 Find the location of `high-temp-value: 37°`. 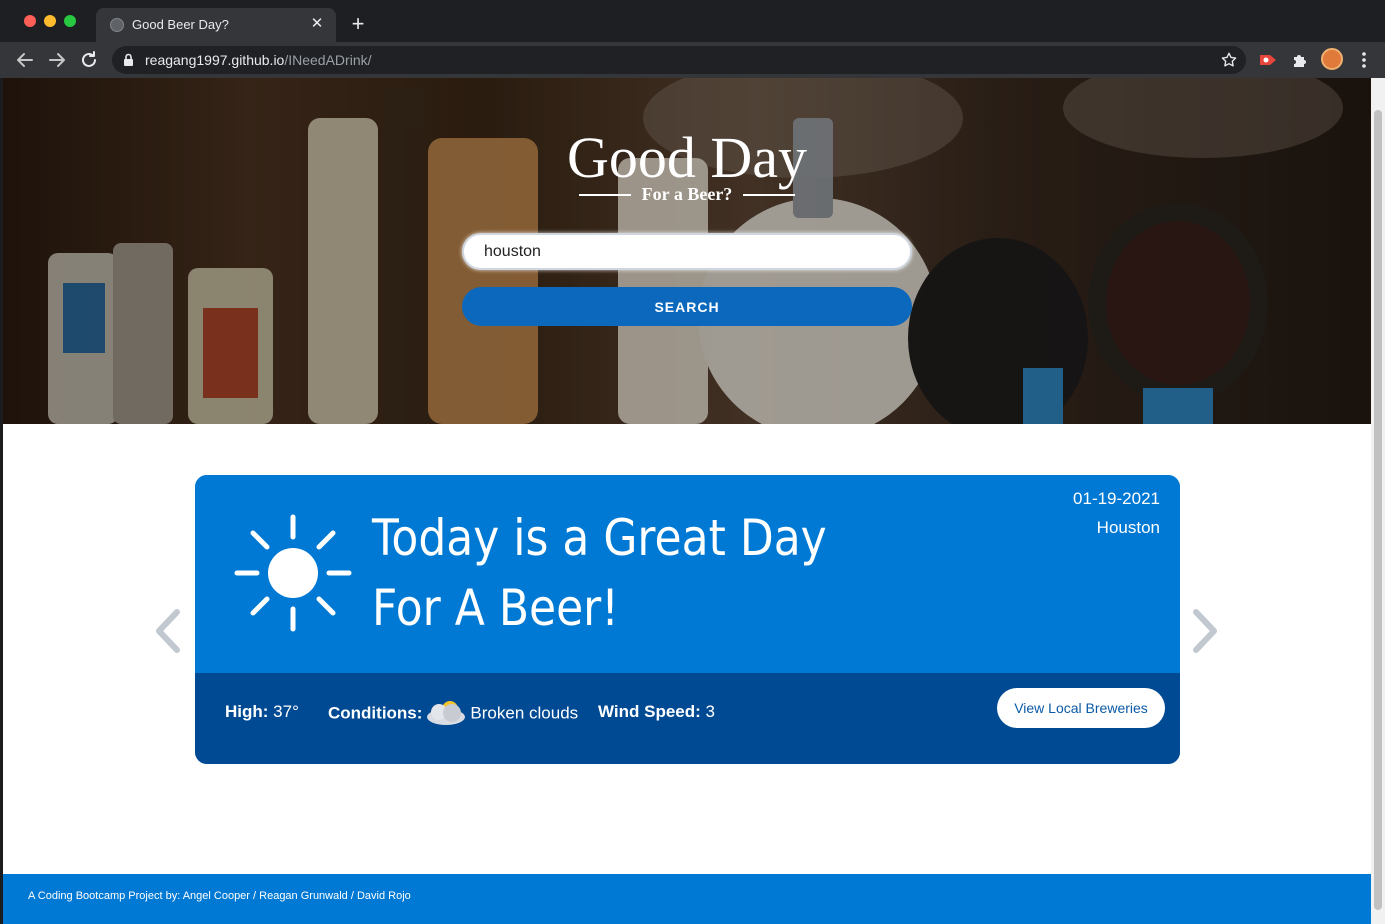

high-temp-value: 37° is located at coordinates (283, 711).